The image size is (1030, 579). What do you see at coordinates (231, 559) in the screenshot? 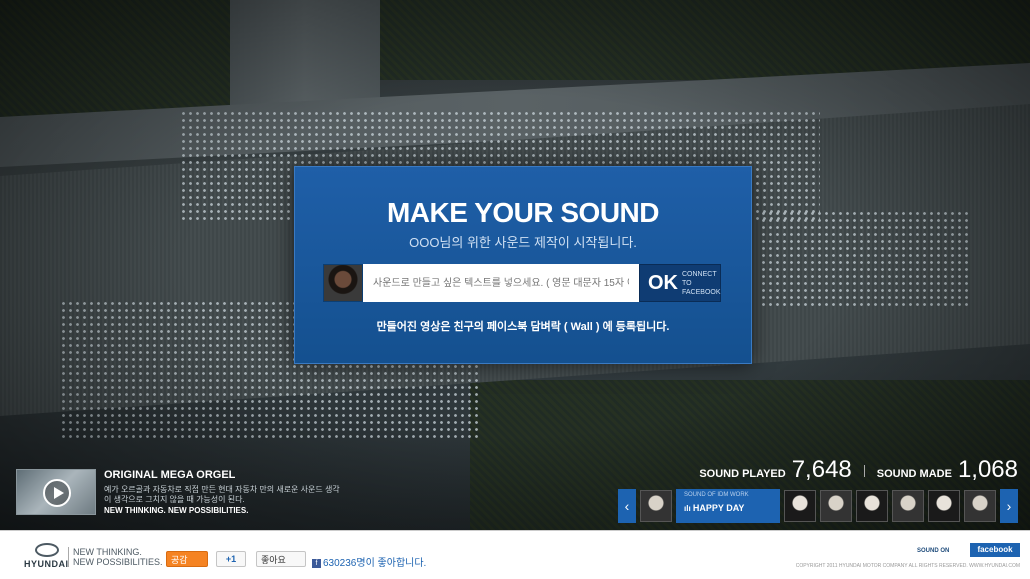
I see `google-plus-button: +1` at bounding box center [231, 559].